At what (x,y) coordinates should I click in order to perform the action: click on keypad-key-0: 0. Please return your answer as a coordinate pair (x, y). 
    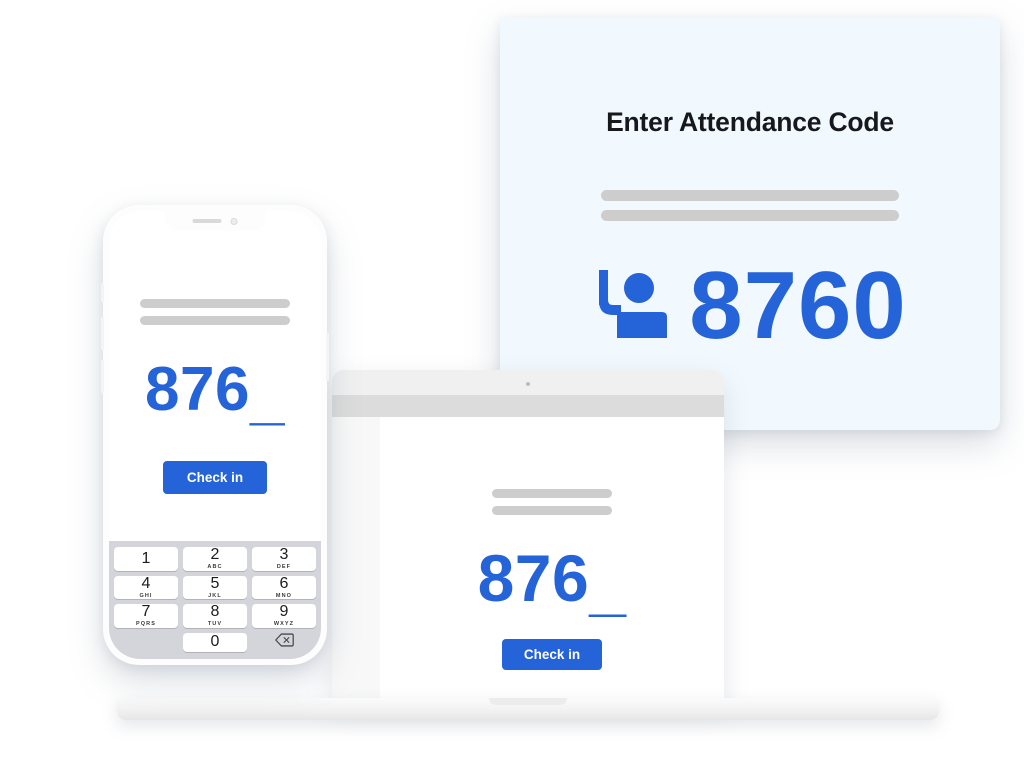
    Looking at the image, I should click on (215, 642).